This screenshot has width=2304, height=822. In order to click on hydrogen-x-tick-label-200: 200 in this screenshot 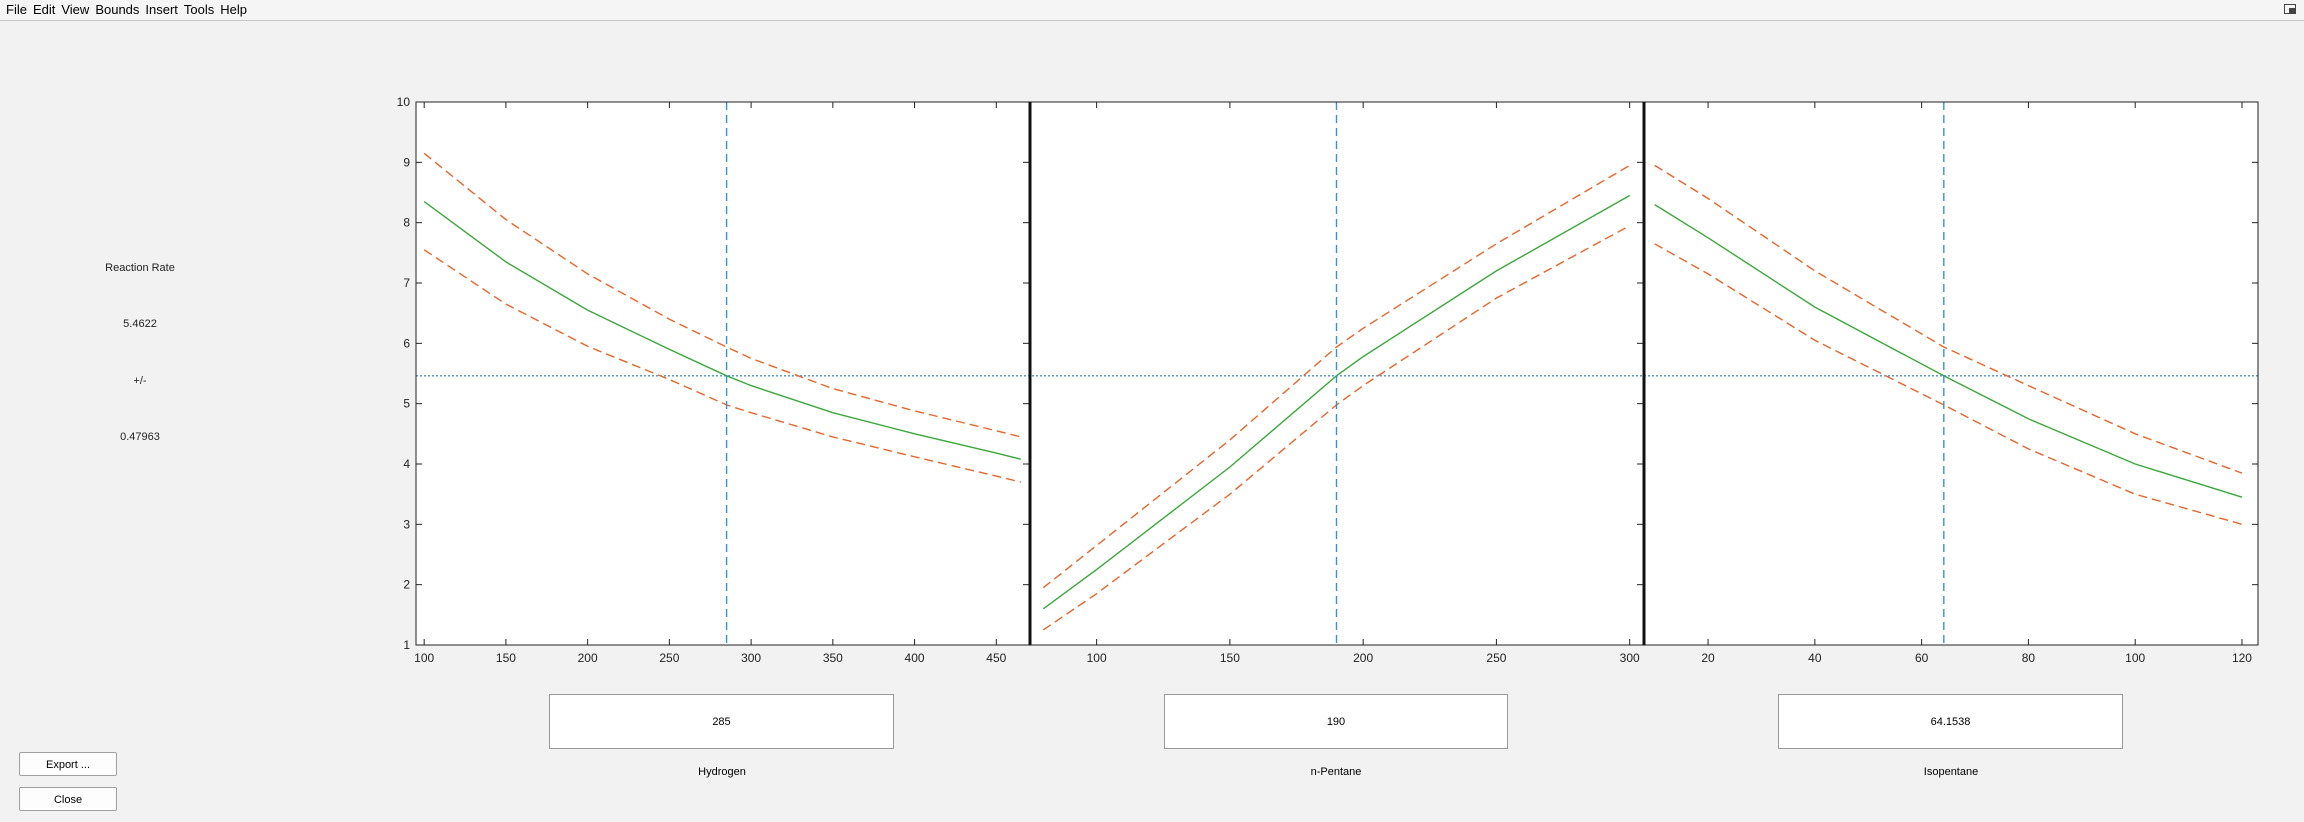, I will do `click(588, 658)`.